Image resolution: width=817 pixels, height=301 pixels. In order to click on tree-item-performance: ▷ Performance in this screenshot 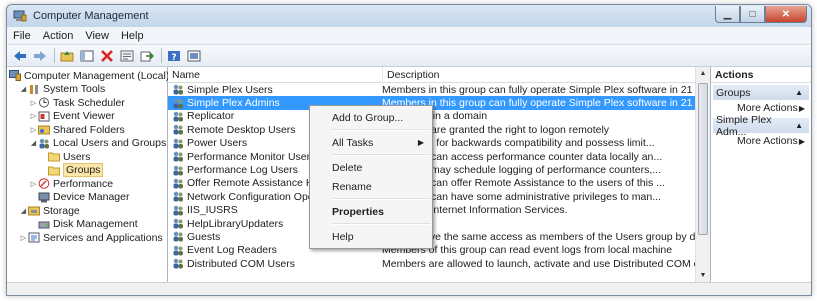, I will do `click(87, 184)`.